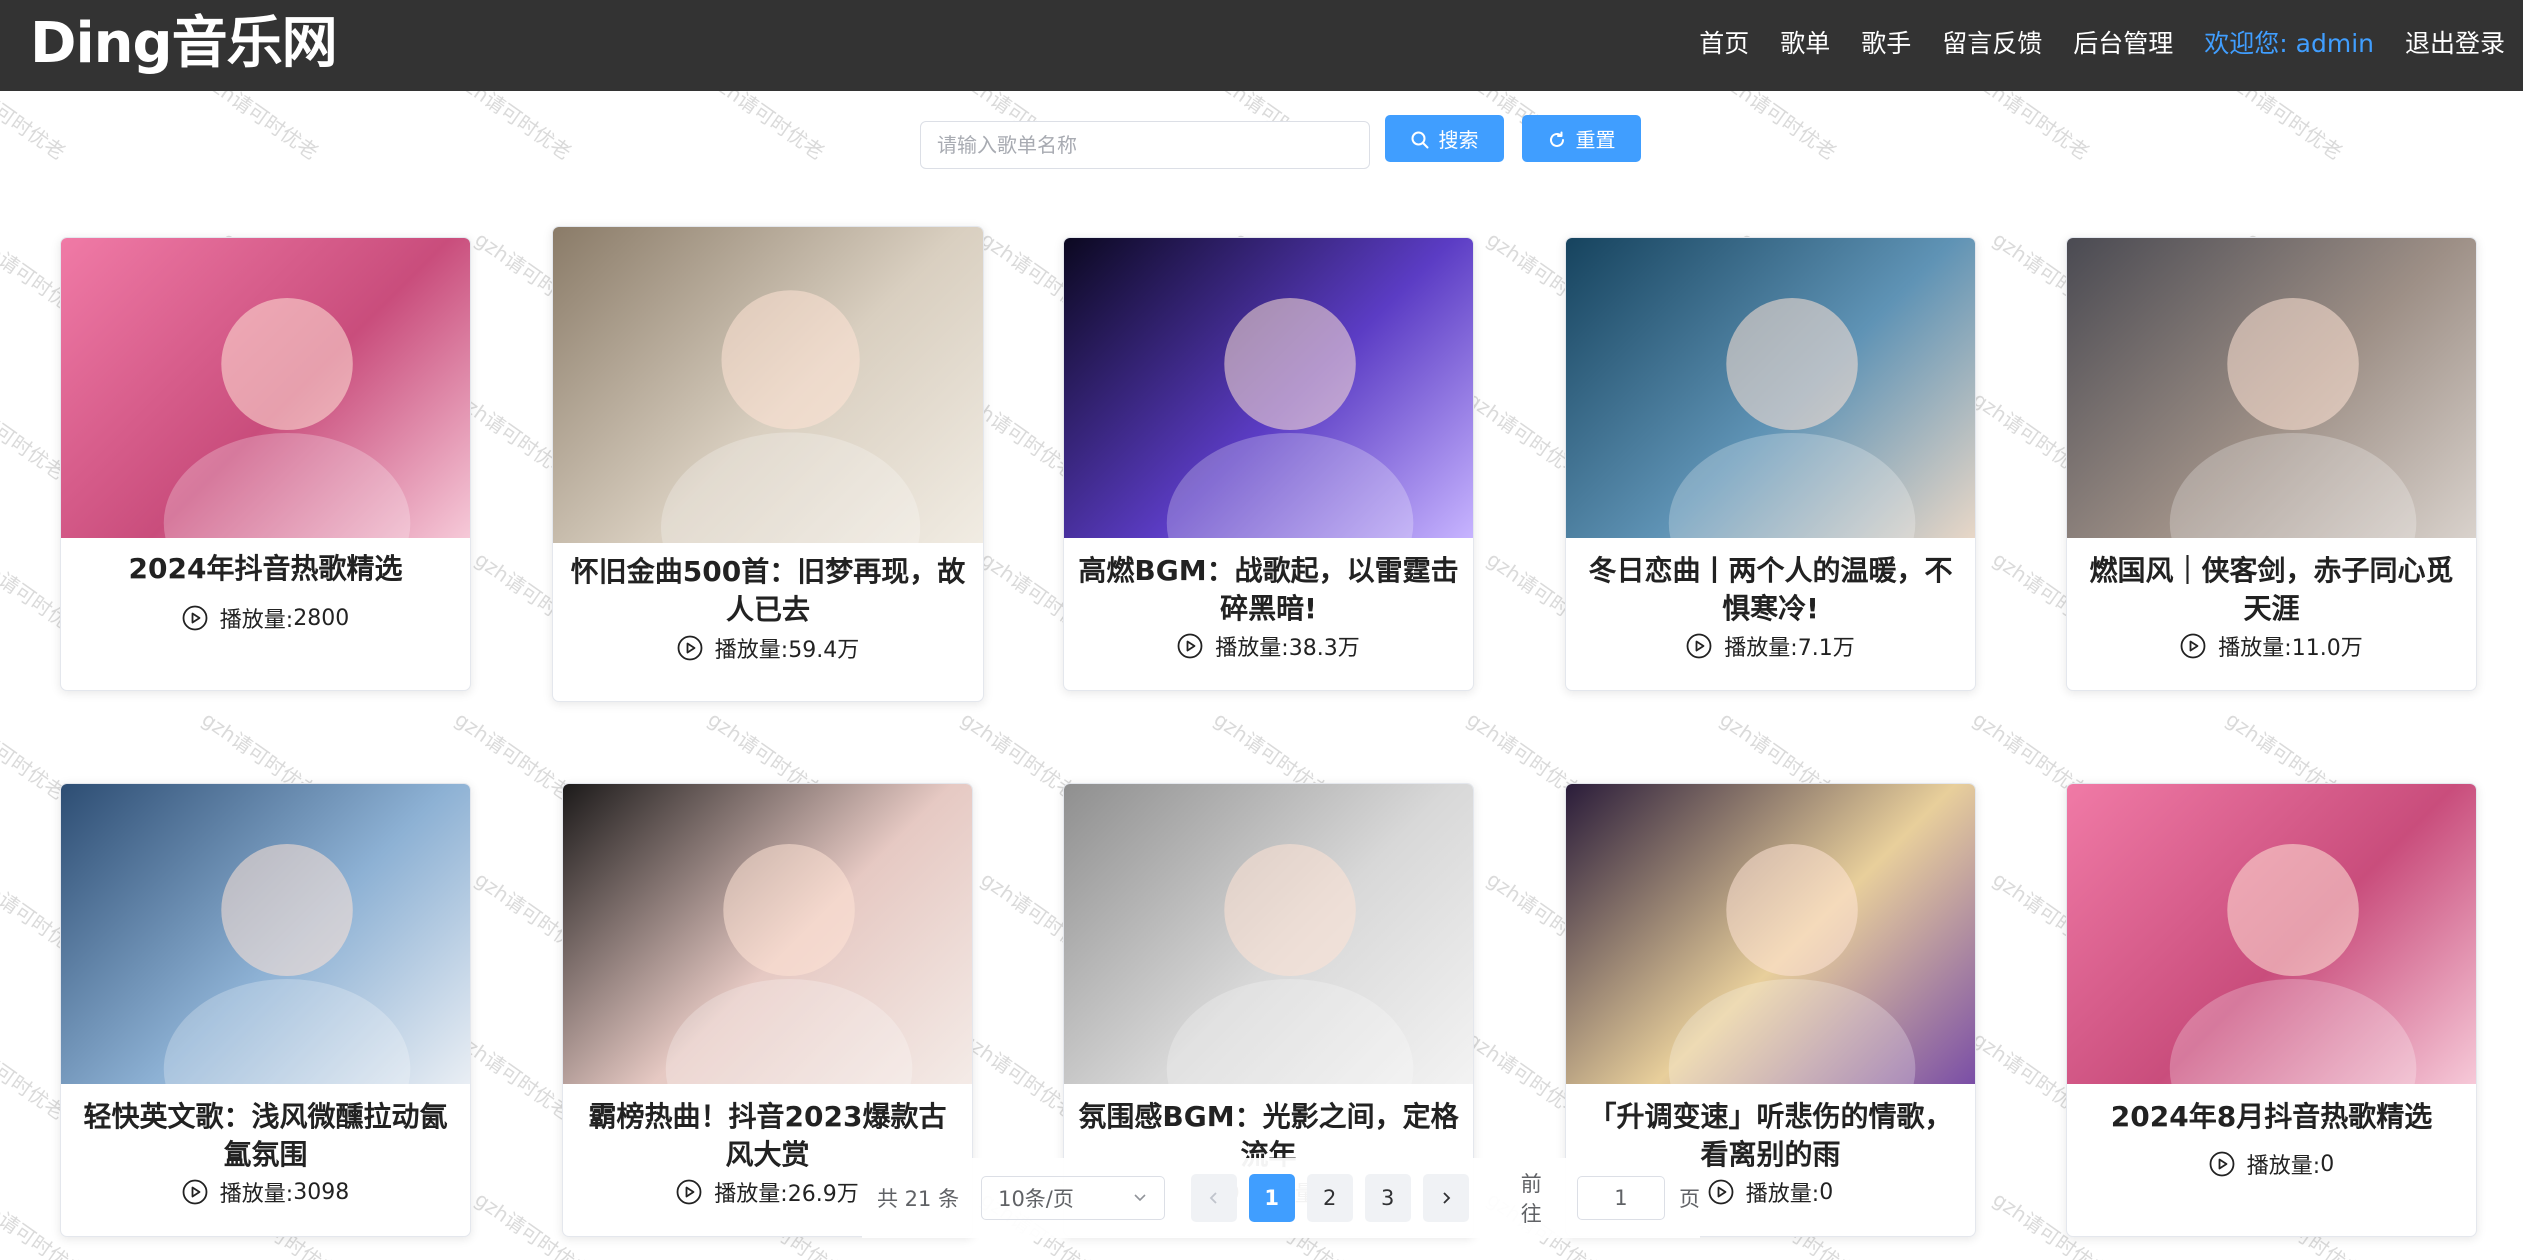 The width and height of the screenshot is (2523, 1260). I want to click on playlist-card: 2024年8月抖音热歌精选 播放量: 0, so click(2271, 1010).